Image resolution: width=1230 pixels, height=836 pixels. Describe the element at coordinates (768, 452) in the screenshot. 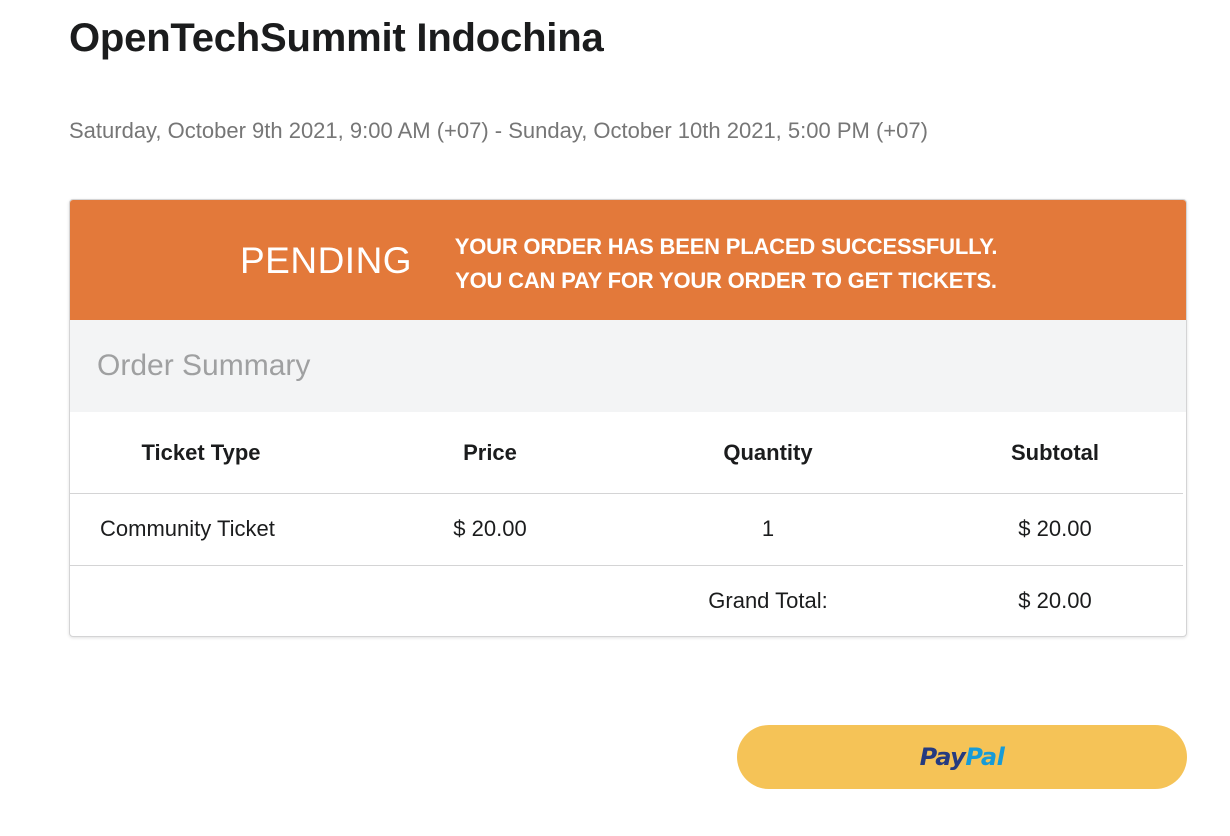

I see `column-header-quantity: Quantity` at that location.